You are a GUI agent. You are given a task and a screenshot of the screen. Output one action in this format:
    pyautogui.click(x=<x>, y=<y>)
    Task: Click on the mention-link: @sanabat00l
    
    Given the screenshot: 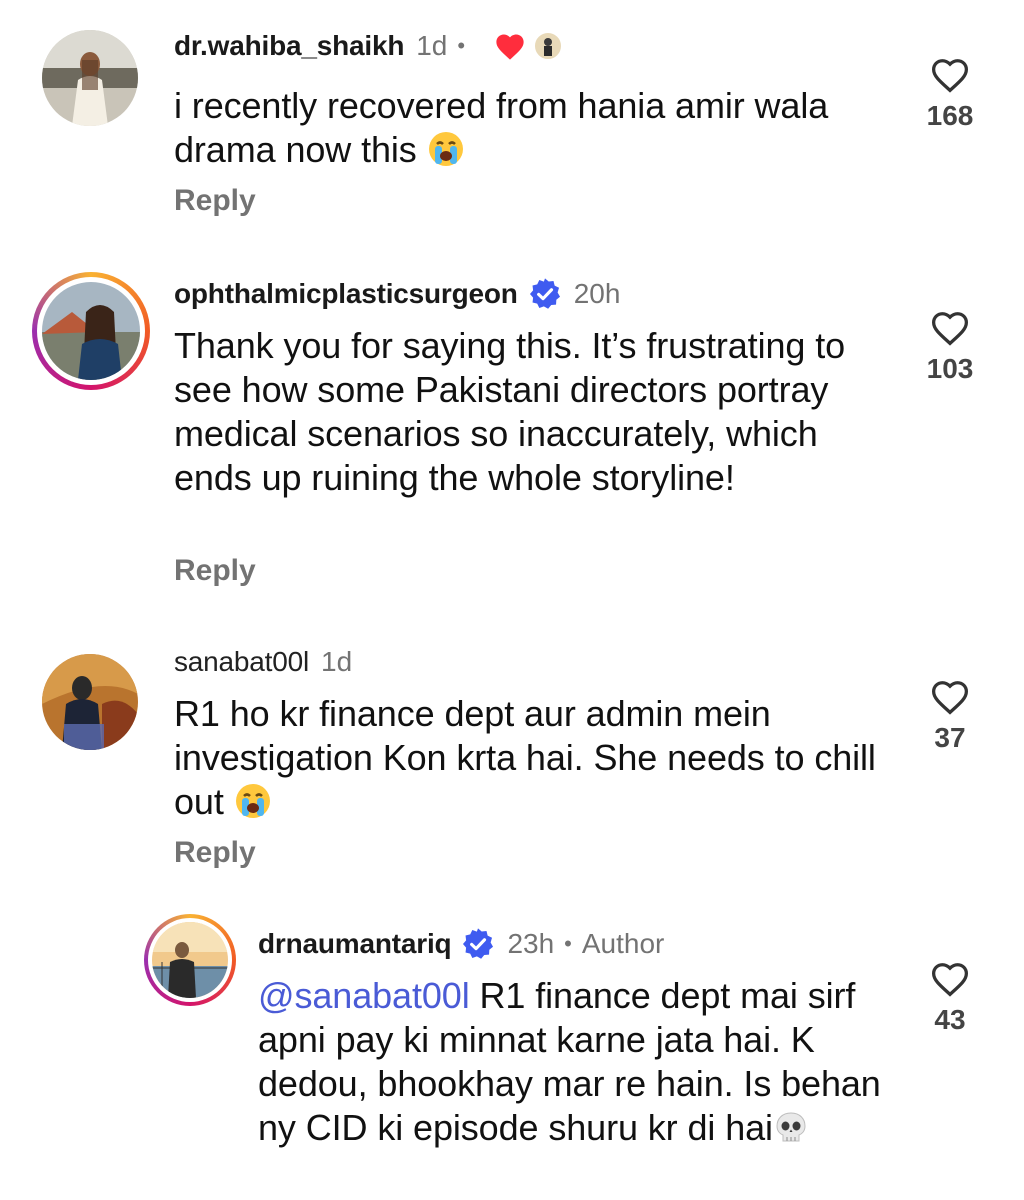 What is the action you would take?
    pyautogui.click(x=364, y=995)
    